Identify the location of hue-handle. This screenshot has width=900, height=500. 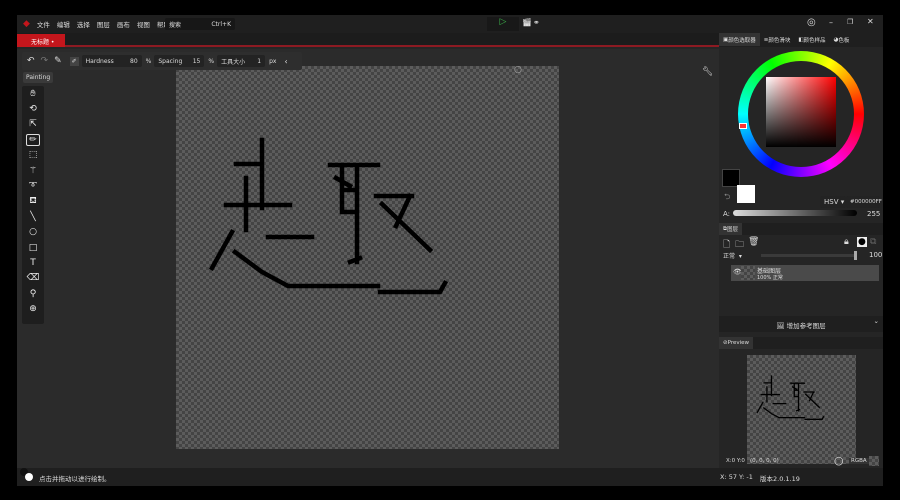
(743, 126).